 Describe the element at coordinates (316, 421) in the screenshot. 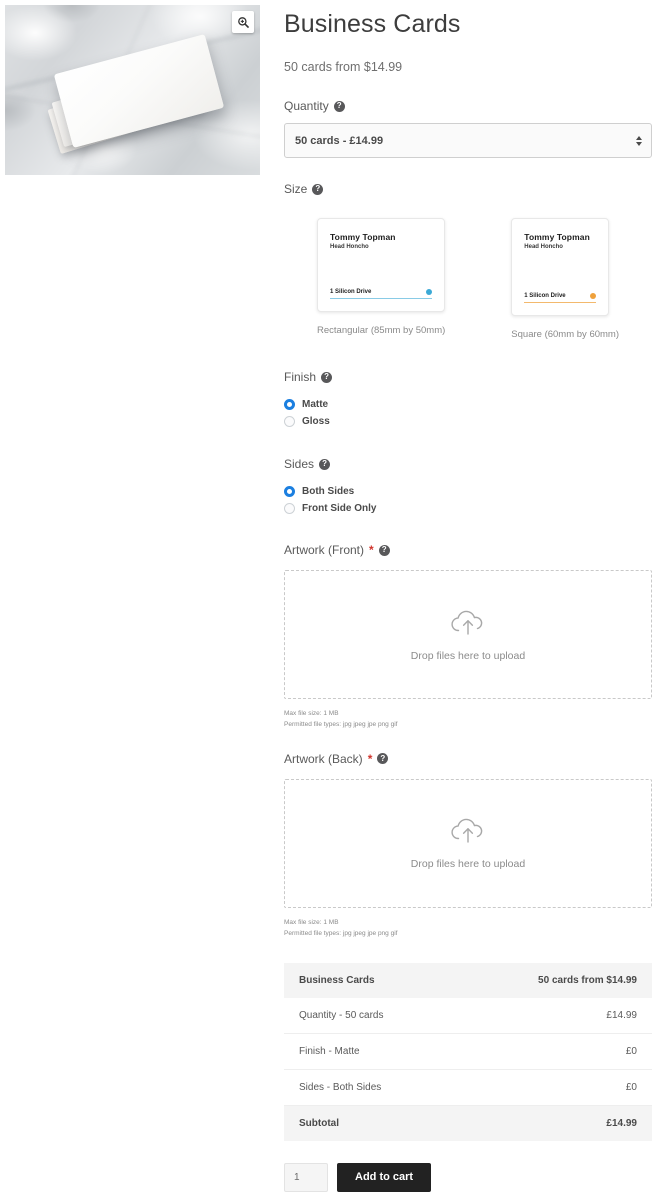

I see `finish-option-label: Gloss` at that location.